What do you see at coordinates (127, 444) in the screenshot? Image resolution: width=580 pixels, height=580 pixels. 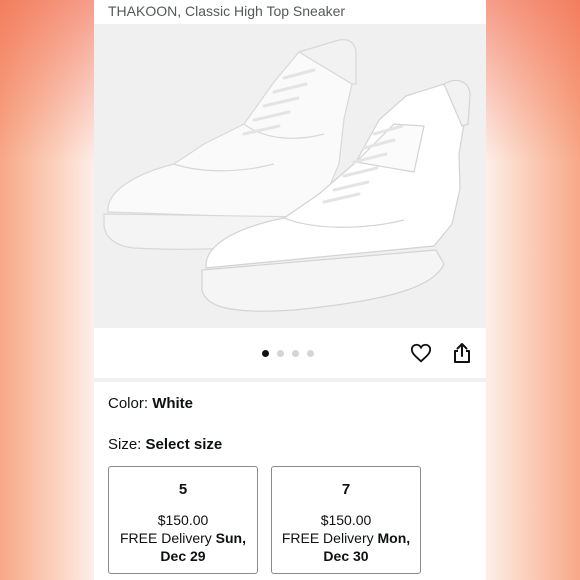 I see `size-label: Size:` at bounding box center [127, 444].